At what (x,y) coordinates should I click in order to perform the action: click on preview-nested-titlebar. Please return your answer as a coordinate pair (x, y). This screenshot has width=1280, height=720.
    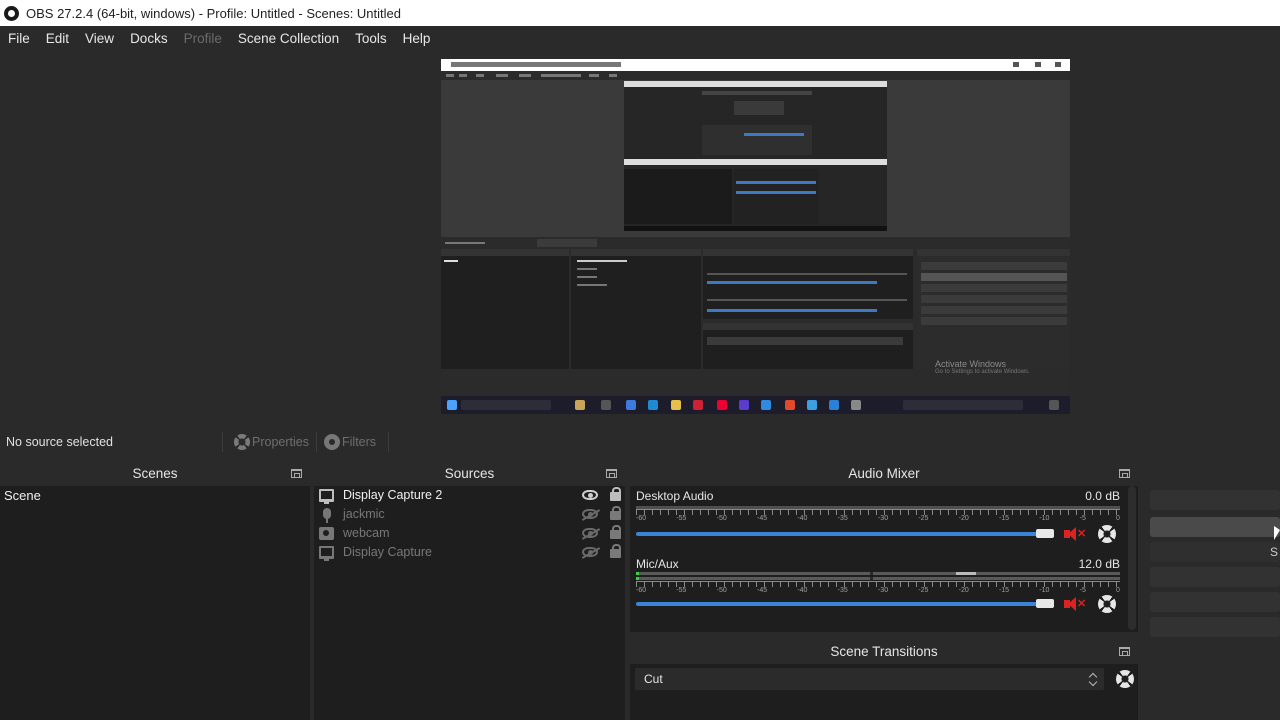
    Looking at the image, I should click on (755, 65).